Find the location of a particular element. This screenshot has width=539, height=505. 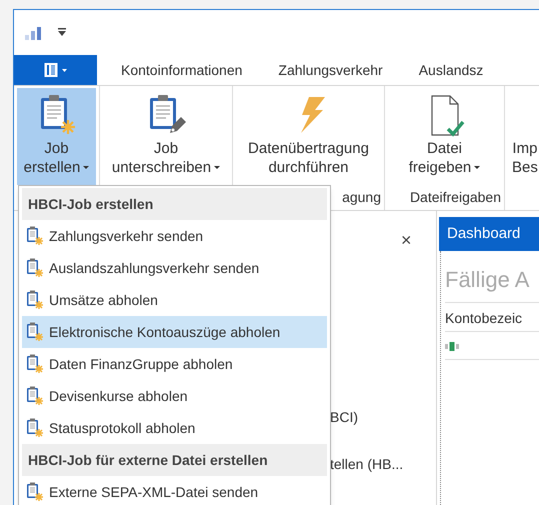

menu-item: Auslandszahlungsverkehr senden is located at coordinates (174, 268).